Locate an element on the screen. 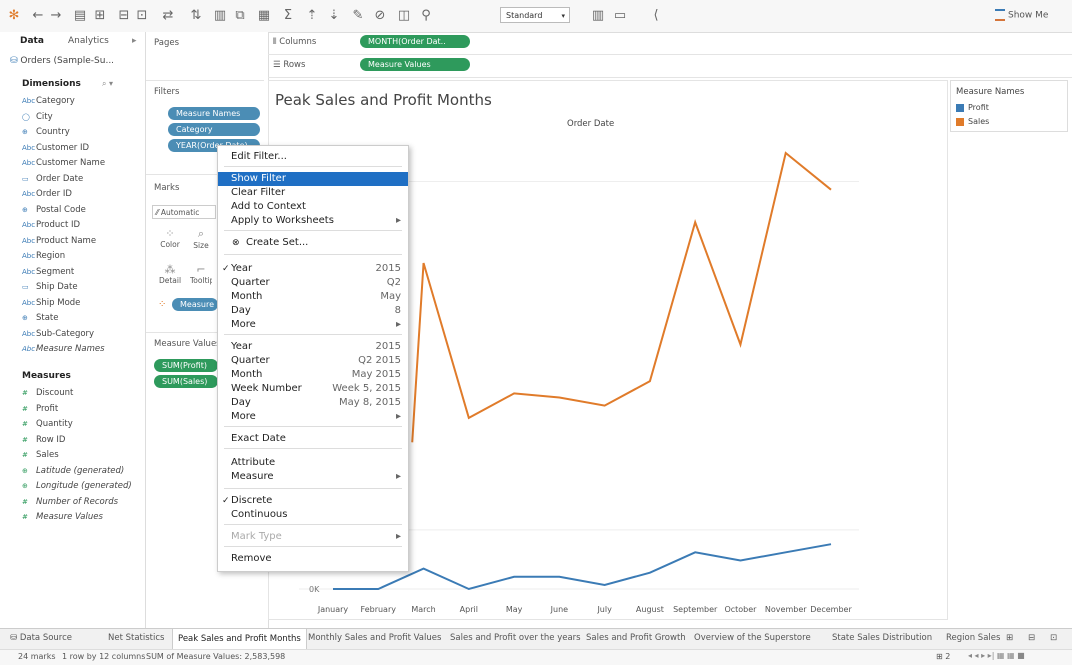  dimension-field: AbcOrder ID is located at coordinates (47, 194).